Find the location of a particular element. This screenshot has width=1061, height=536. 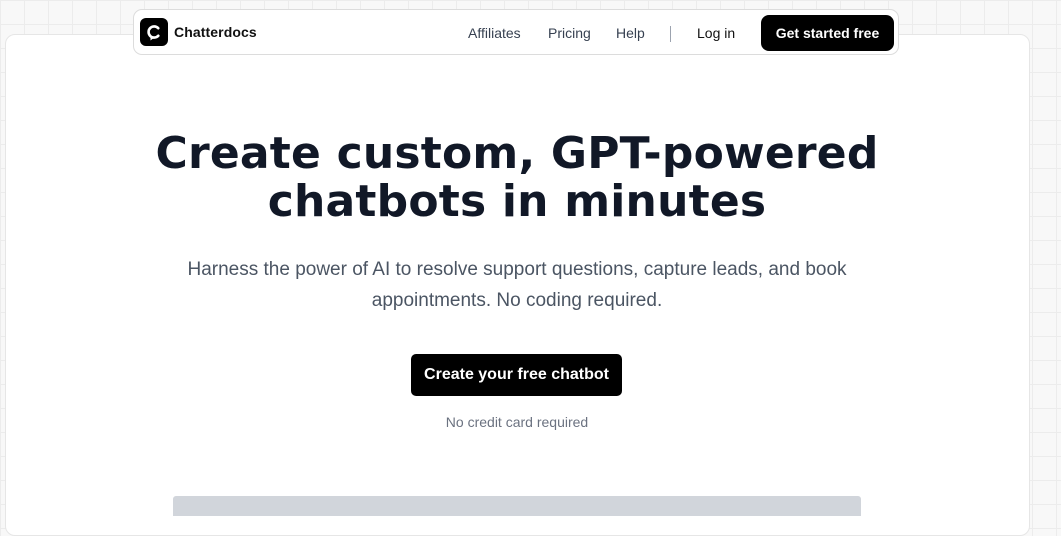

hero-title-line-2: chatbots in minutes is located at coordinates (517, 201).